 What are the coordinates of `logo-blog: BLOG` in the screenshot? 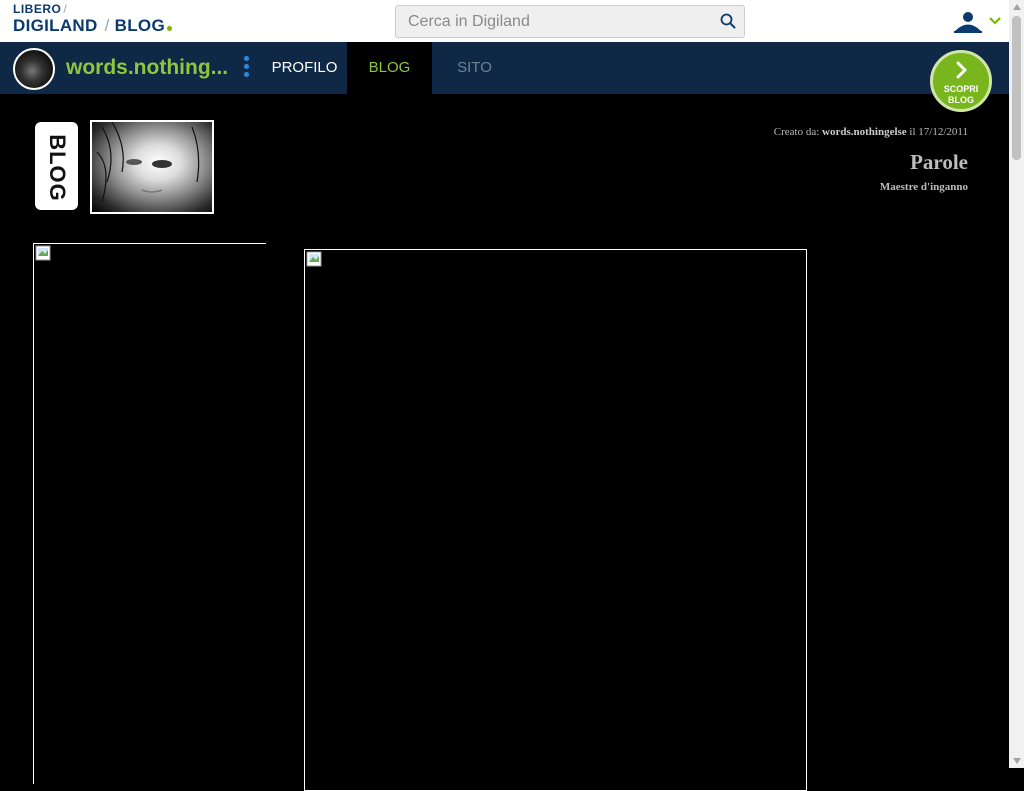 It's located at (139, 25).